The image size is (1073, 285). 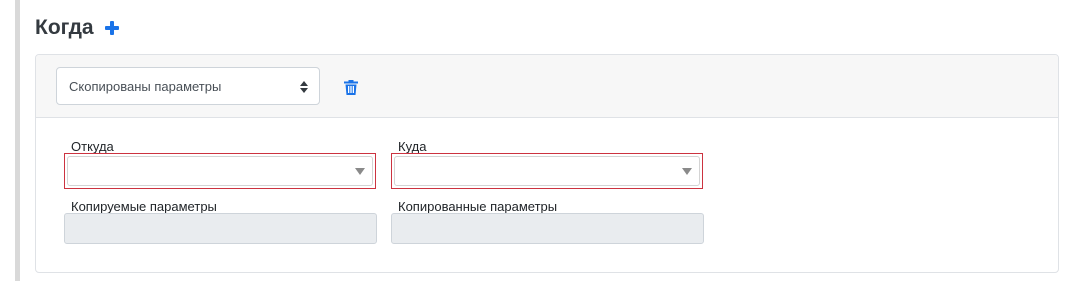 I want to click on from-select-box, so click(x=220, y=171).